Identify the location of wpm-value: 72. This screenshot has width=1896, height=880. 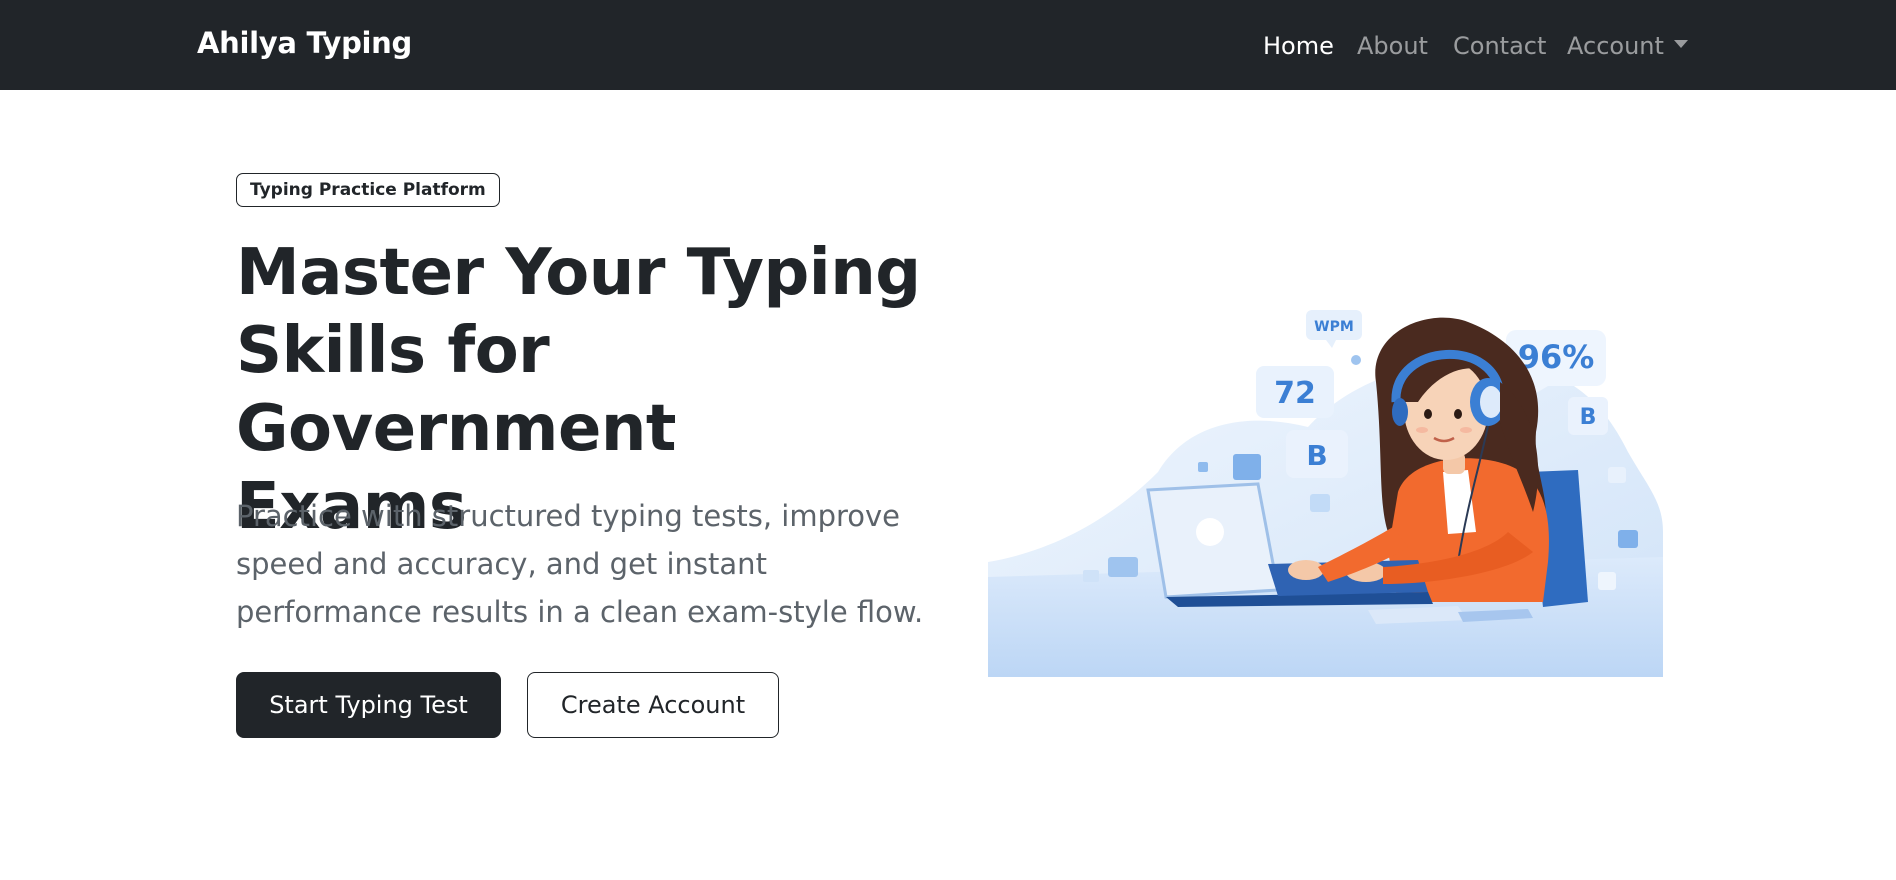
(1295, 393).